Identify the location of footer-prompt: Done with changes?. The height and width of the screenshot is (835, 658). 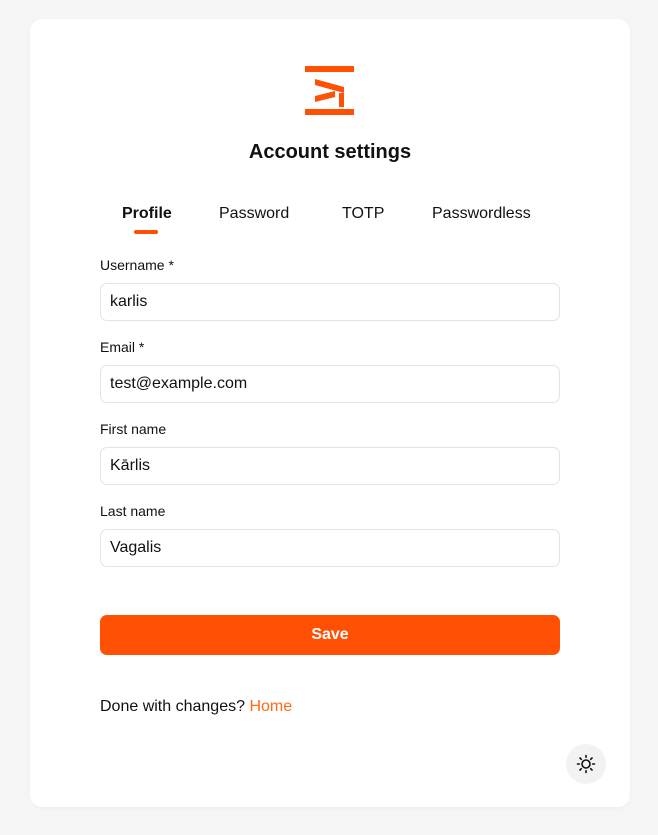
(172, 706).